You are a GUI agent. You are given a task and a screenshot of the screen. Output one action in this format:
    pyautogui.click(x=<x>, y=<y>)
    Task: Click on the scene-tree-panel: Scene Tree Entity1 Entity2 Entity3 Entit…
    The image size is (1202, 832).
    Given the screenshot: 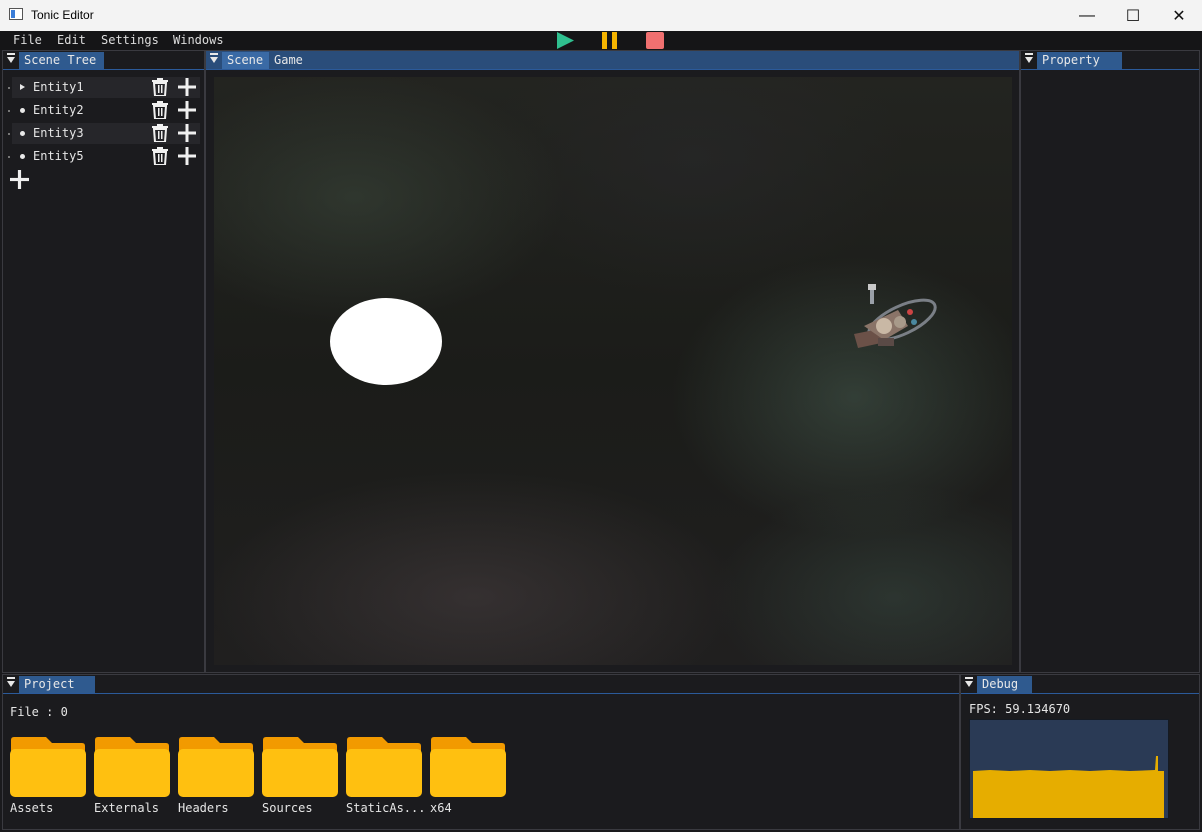 What is the action you would take?
    pyautogui.click(x=103, y=361)
    